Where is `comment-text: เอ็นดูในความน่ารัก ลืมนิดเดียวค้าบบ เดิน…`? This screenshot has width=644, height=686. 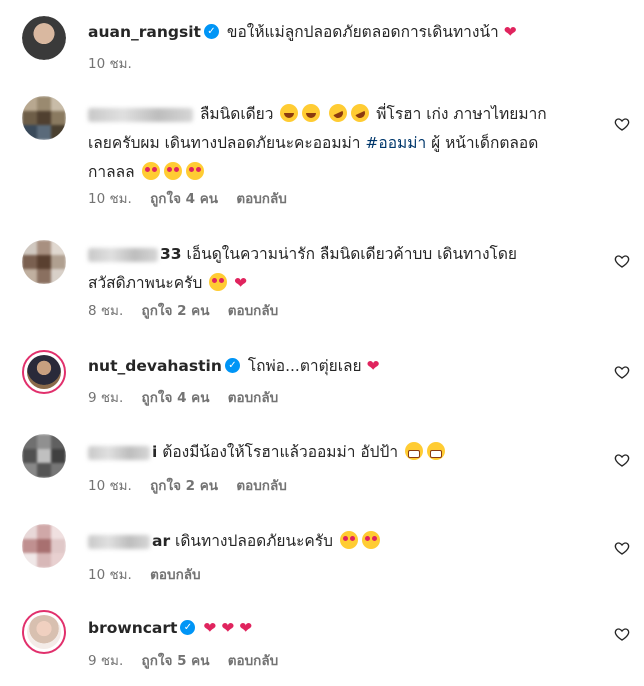 comment-text: เอ็นดูในความน่ารัก ลืมนิดเดียวค้าบบ เดิน… is located at coordinates (352, 254).